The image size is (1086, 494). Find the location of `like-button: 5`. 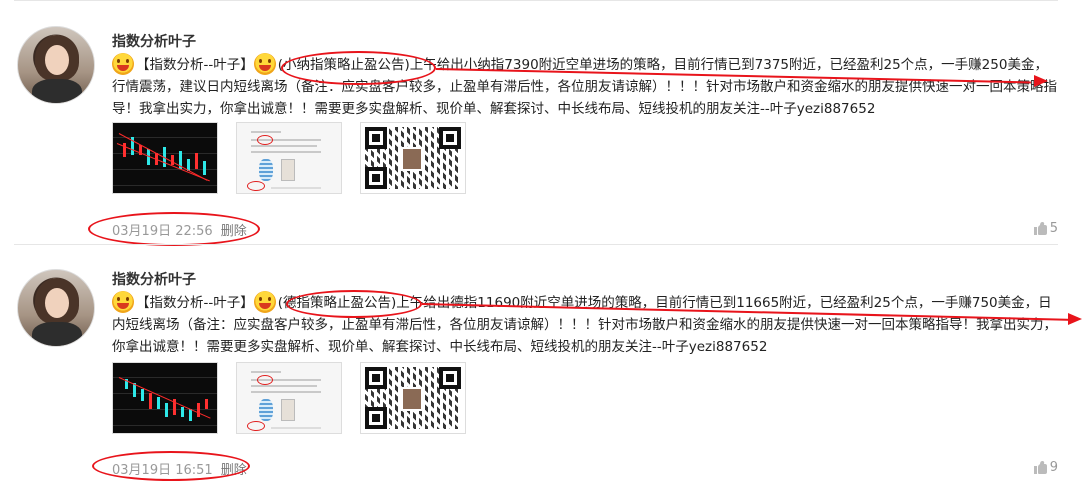

like-button: 5 is located at coordinates (1045, 228).